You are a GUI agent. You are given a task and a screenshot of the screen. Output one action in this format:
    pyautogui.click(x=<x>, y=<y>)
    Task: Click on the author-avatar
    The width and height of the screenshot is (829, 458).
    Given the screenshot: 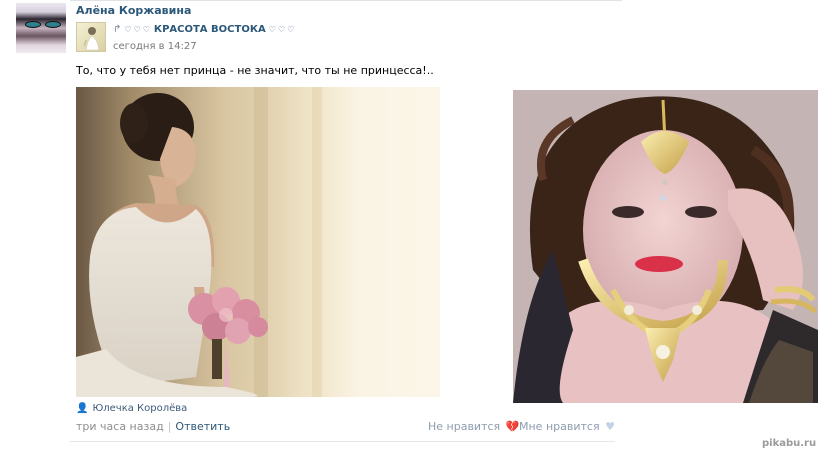 What is the action you would take?
    pyautogui.click(x=41, y=28)
    